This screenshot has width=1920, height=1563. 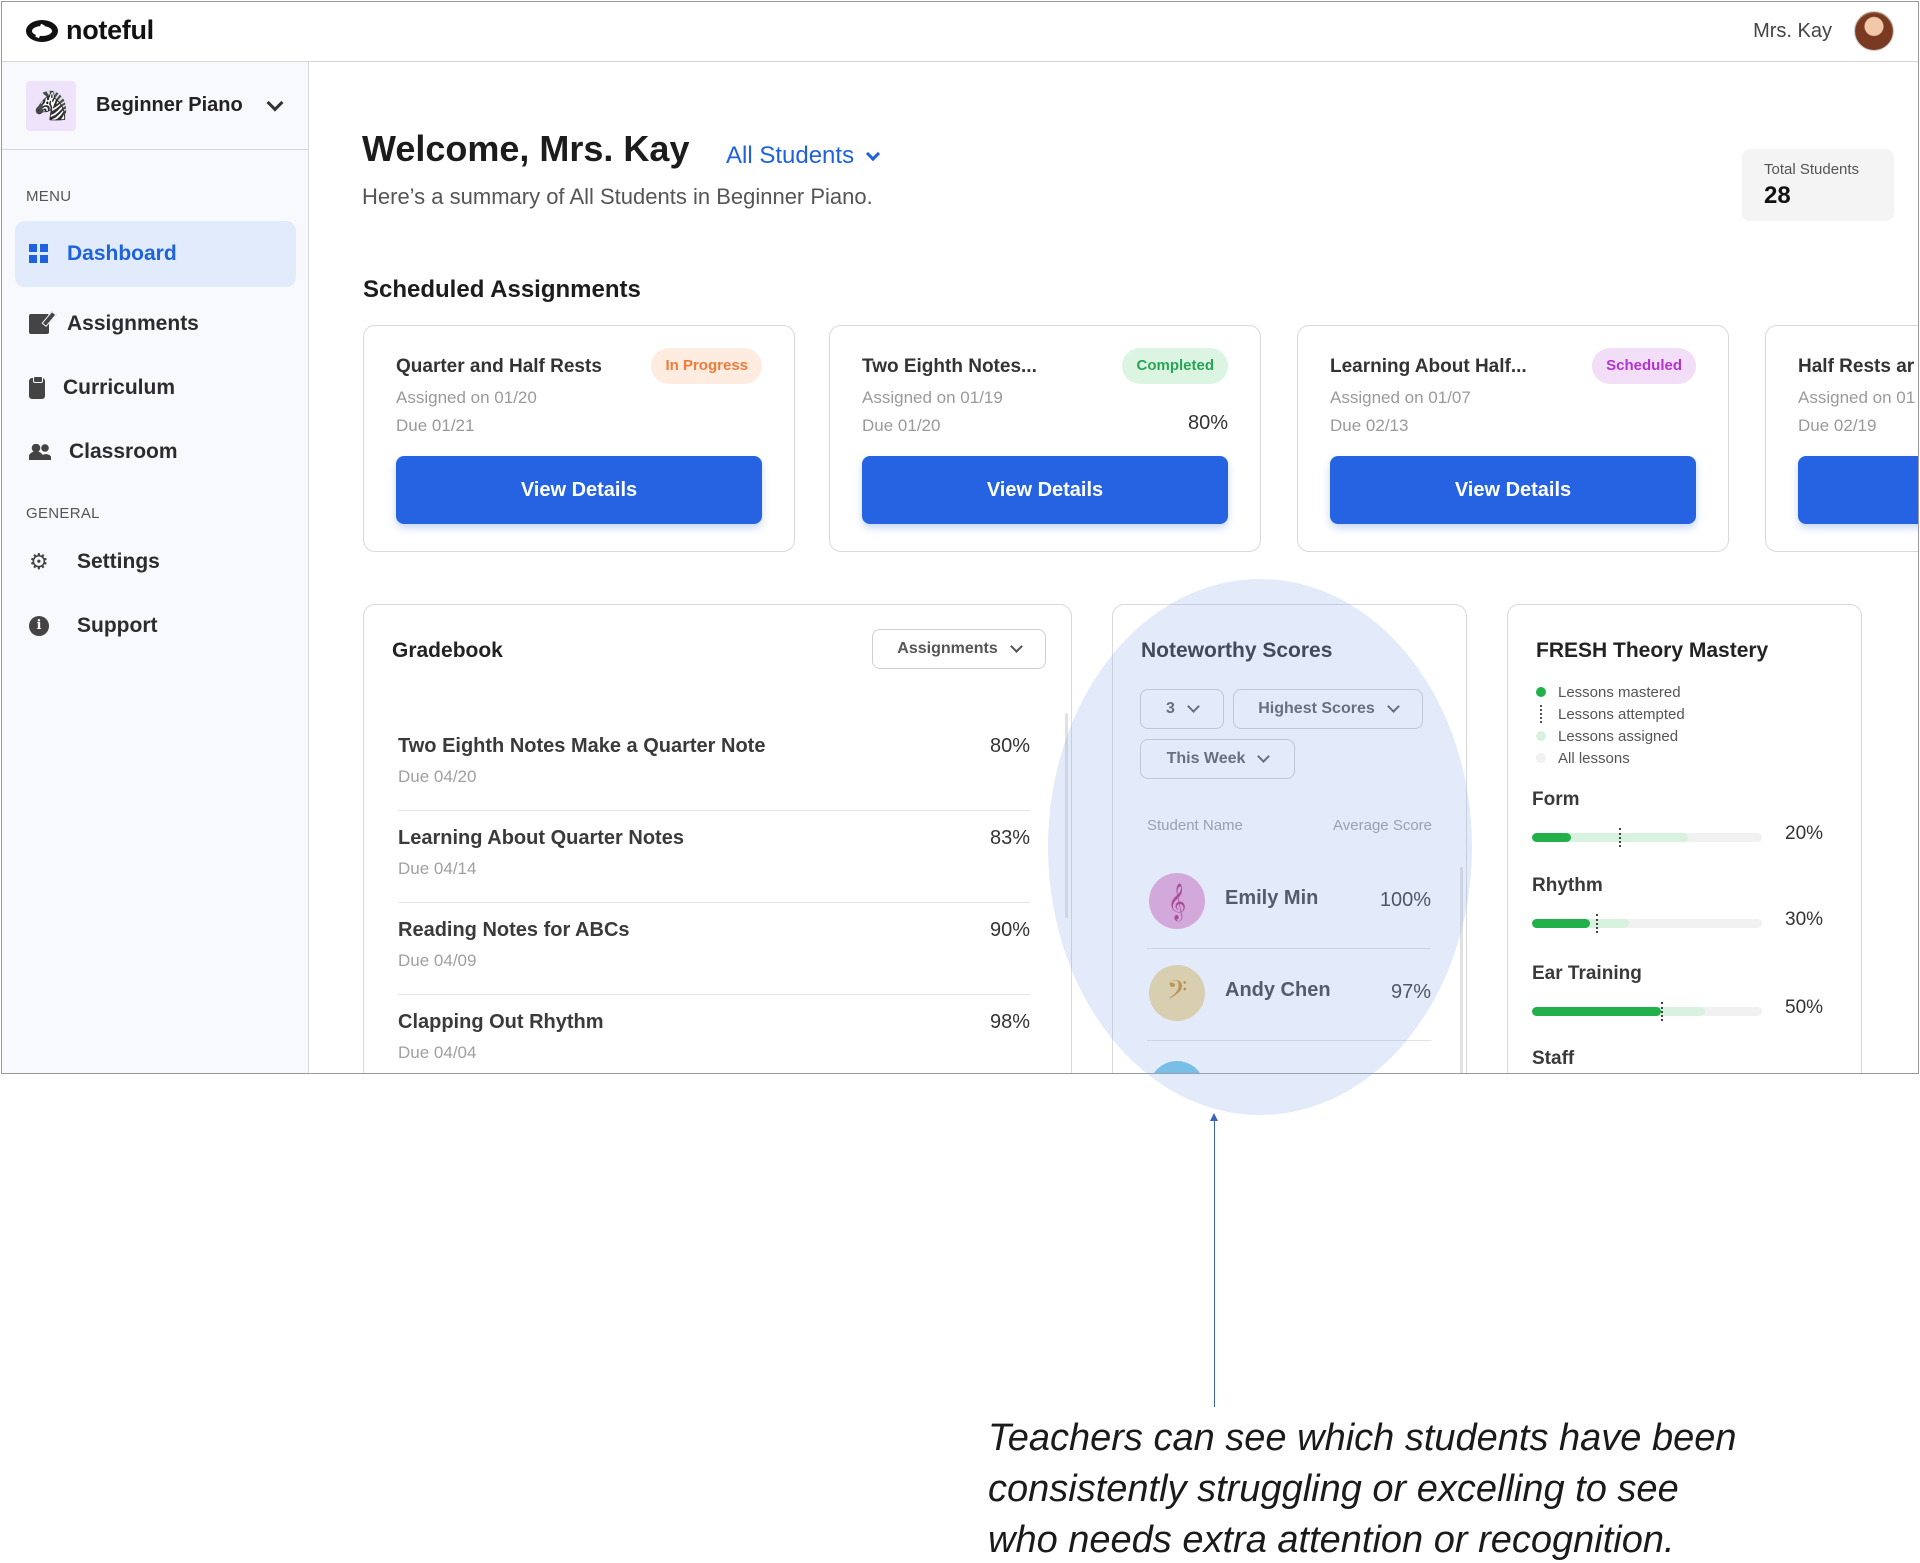 What do you see at coordinates (155, 452) in the screenshot?
I see `sidebar-item-classroom: Classroom` at bounding box center [155, 452].